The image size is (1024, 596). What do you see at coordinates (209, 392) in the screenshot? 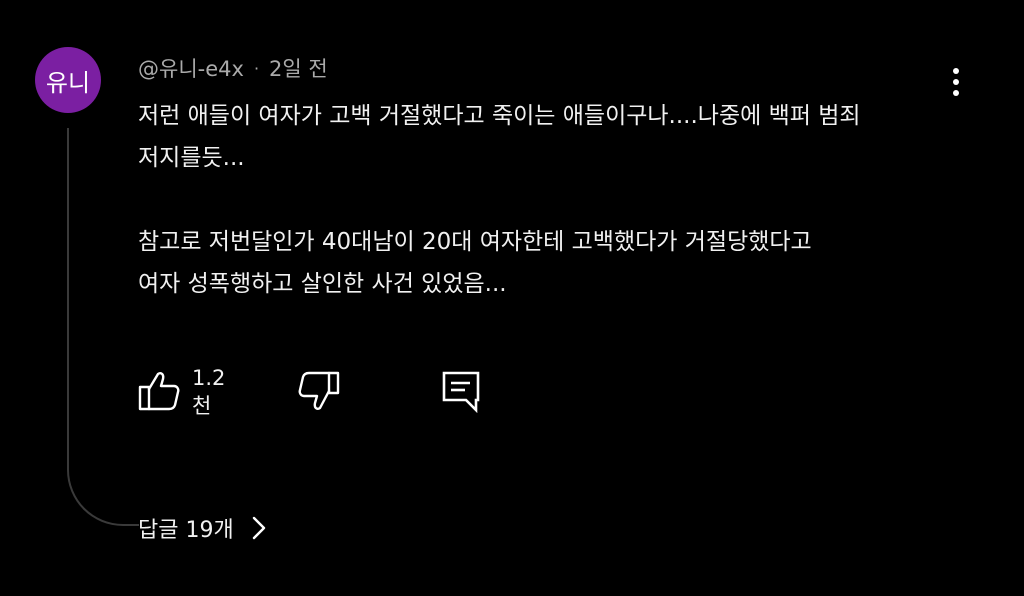
I see `like-count: 1.2천` at bounding box center [209, 392].